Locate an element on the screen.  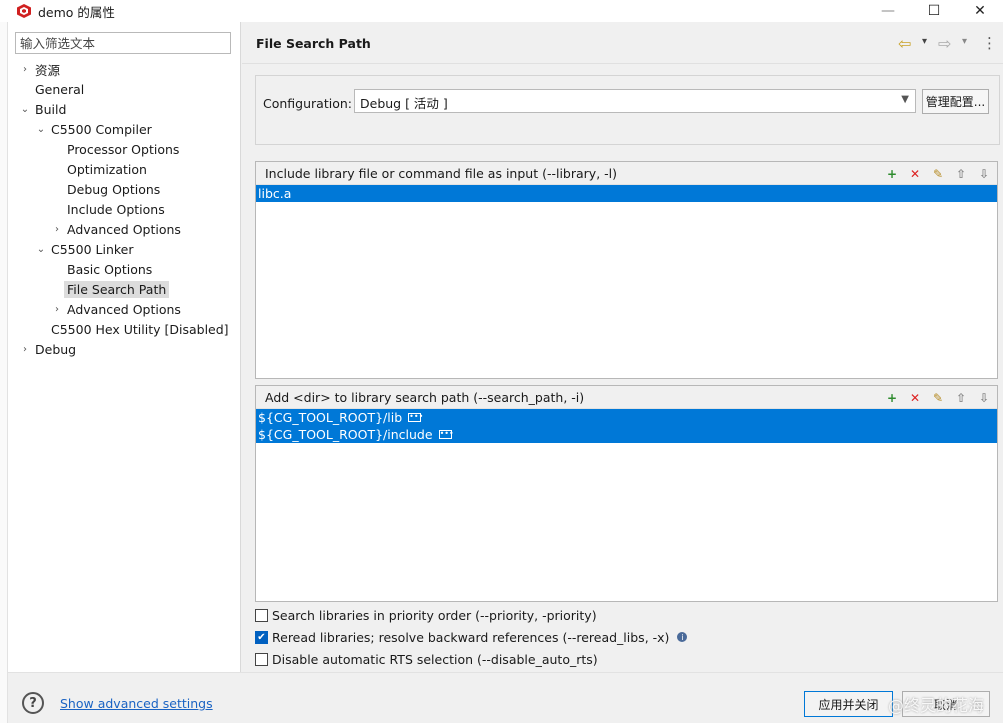
back-menu-icon: ▾ is located at coordinates (924, 41).